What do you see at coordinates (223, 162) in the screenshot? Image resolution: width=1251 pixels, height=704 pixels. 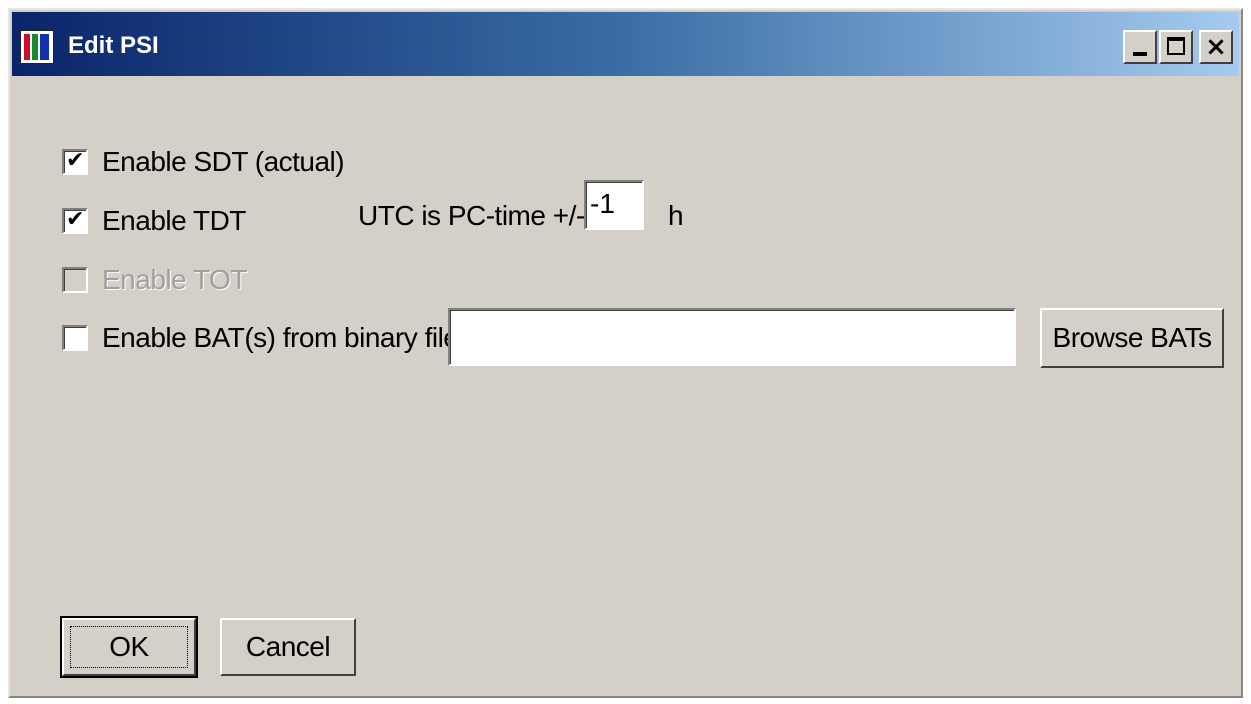 I see `sdt-label: Enable SDT (actual)` at bounding box center [223, 162].